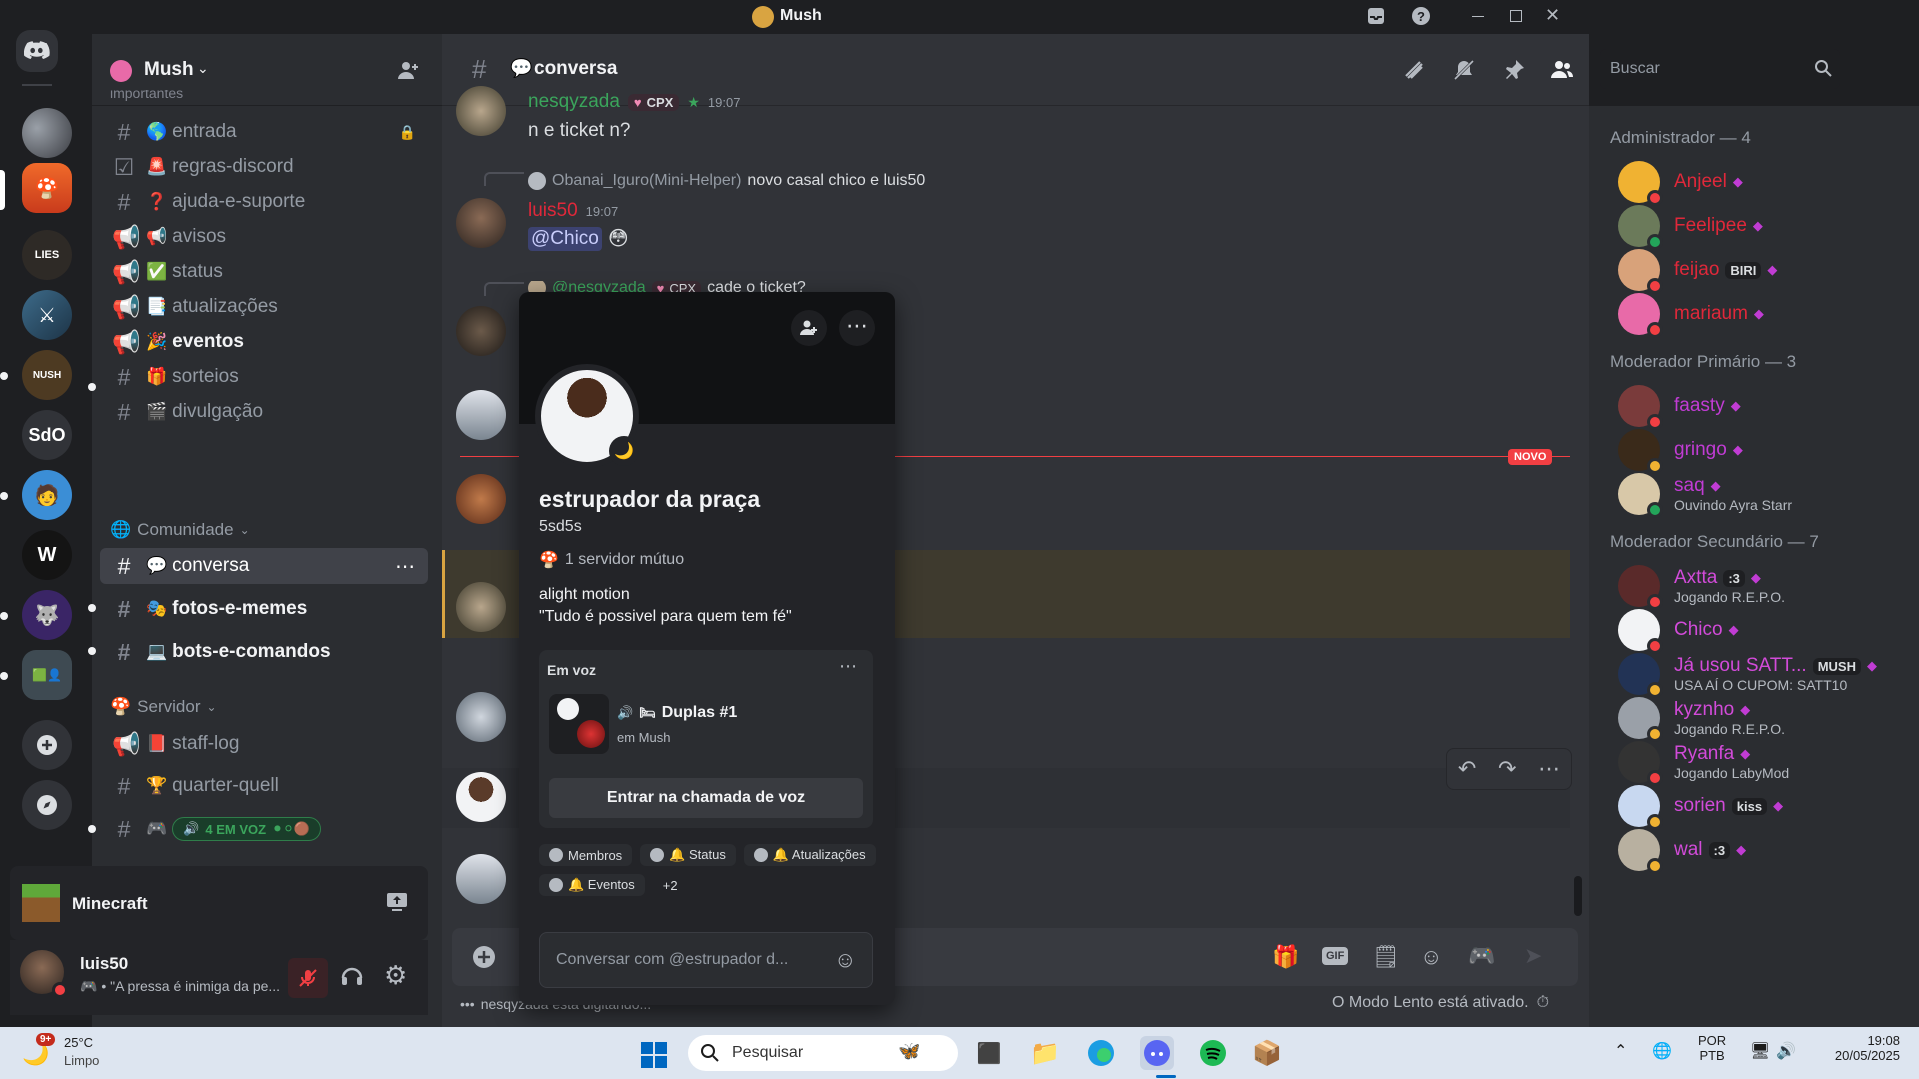 This screenshot has width=1919, height=1079. Describe the element at coordinates (809, 855) in the screenshot. I see `role-pill: 🔔 Atualizações` at that location.